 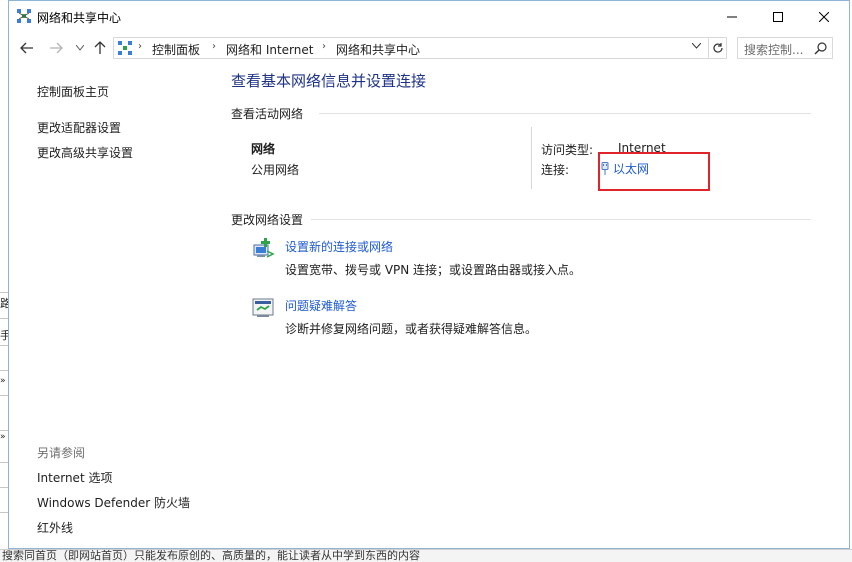 I want to click on change-network-settings-heading: 更改网络设置, so click(x=267, y=220).